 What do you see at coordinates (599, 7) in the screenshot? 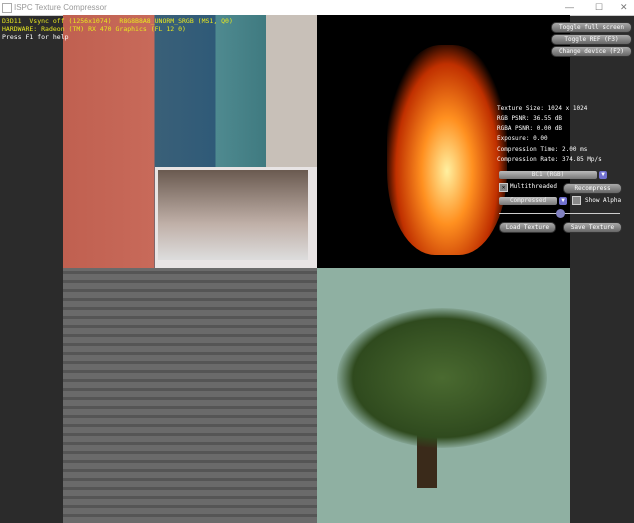
I see `maximize-button: ☐` at bounding box center [599, 7].